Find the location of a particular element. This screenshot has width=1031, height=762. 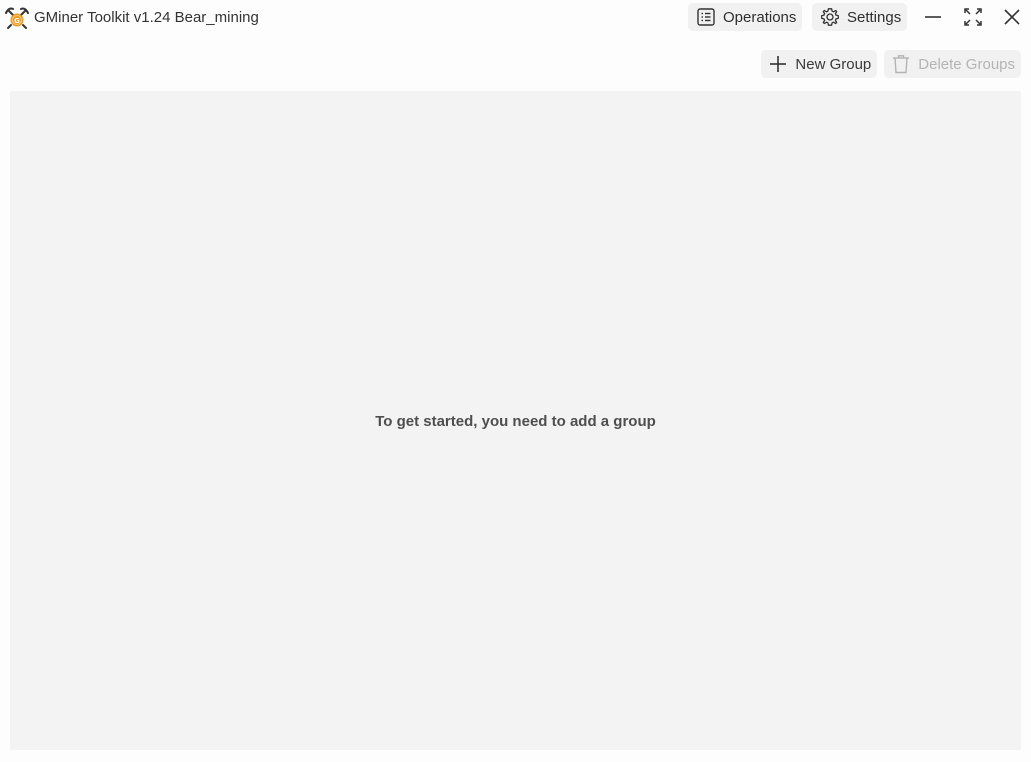

group-toolbar: New Group Delete Groups is located at coordinates (891, 64).